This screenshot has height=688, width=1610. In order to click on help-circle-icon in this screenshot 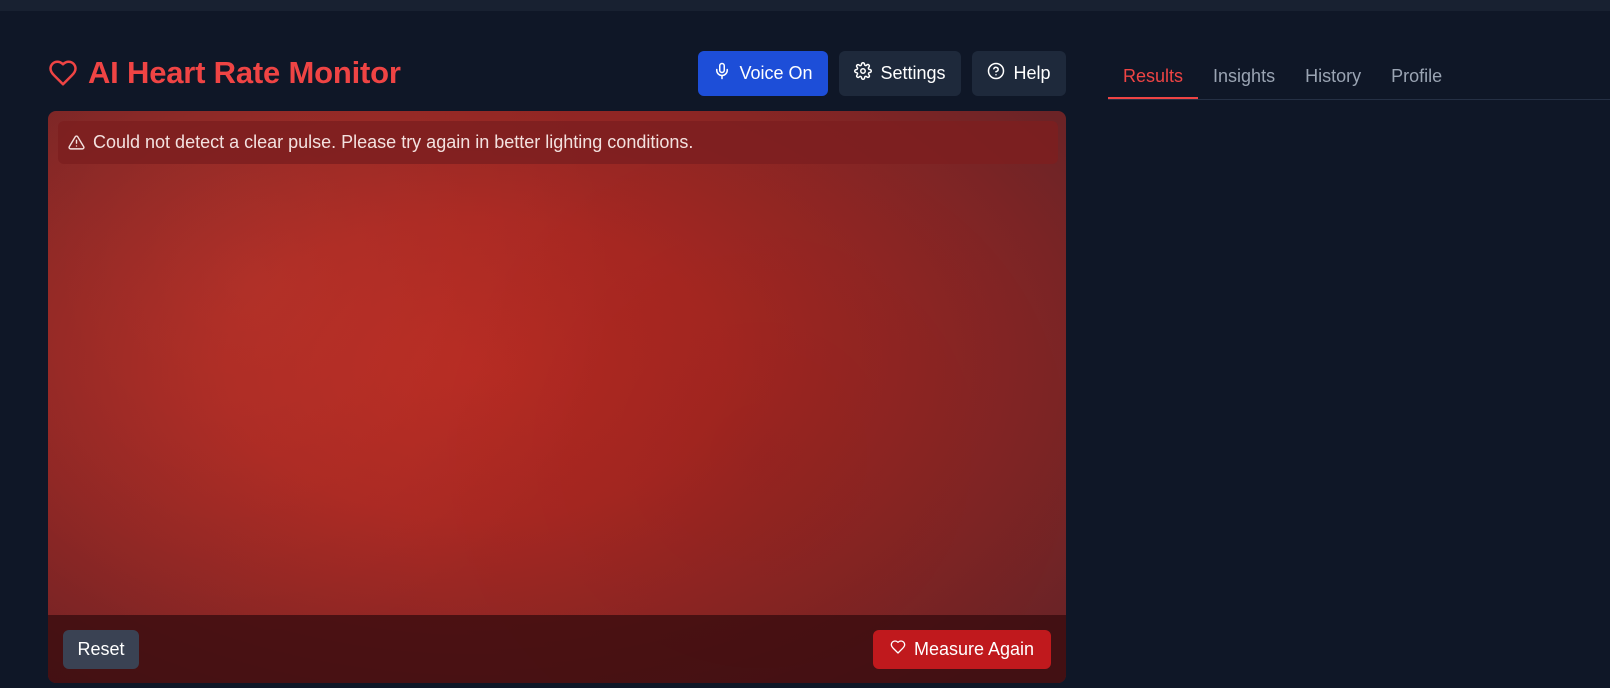, I will do `click(996, 73)`.